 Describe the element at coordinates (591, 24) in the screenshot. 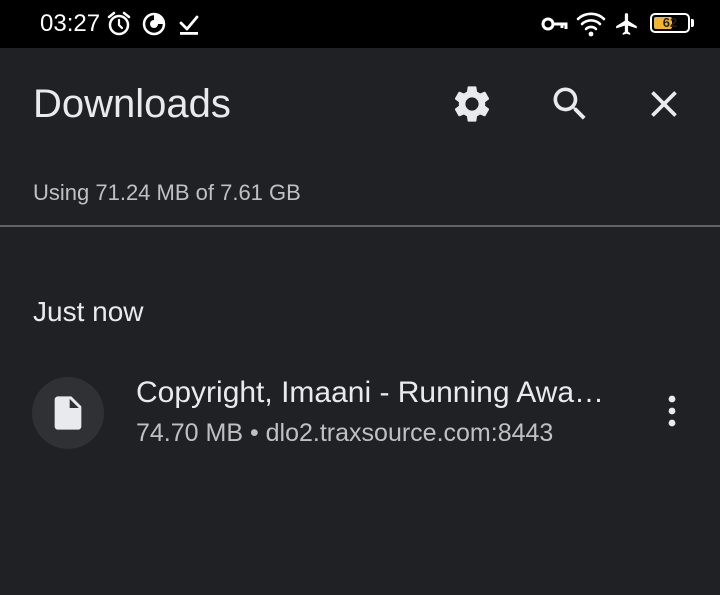

I see `wifi-icon` at that location.